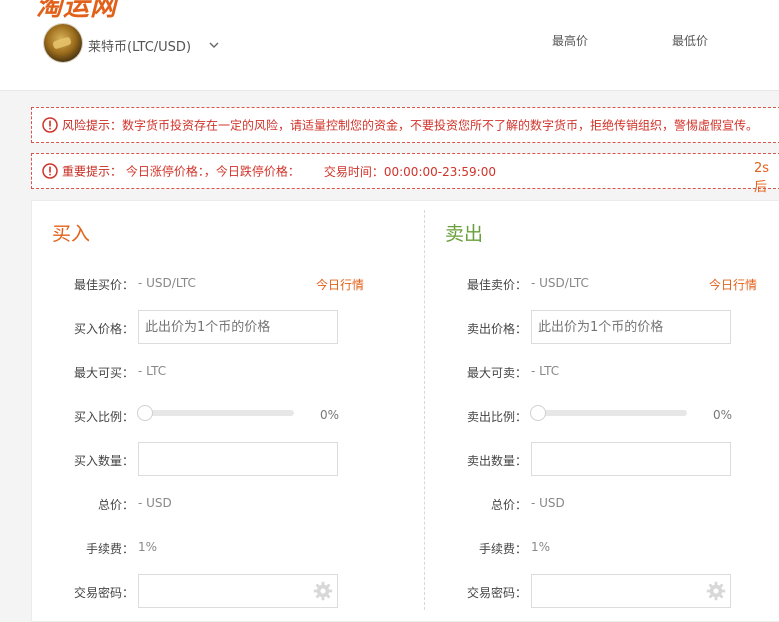  I want to click on best-buy-price-value: - USD/LTC, so click(167, 283).